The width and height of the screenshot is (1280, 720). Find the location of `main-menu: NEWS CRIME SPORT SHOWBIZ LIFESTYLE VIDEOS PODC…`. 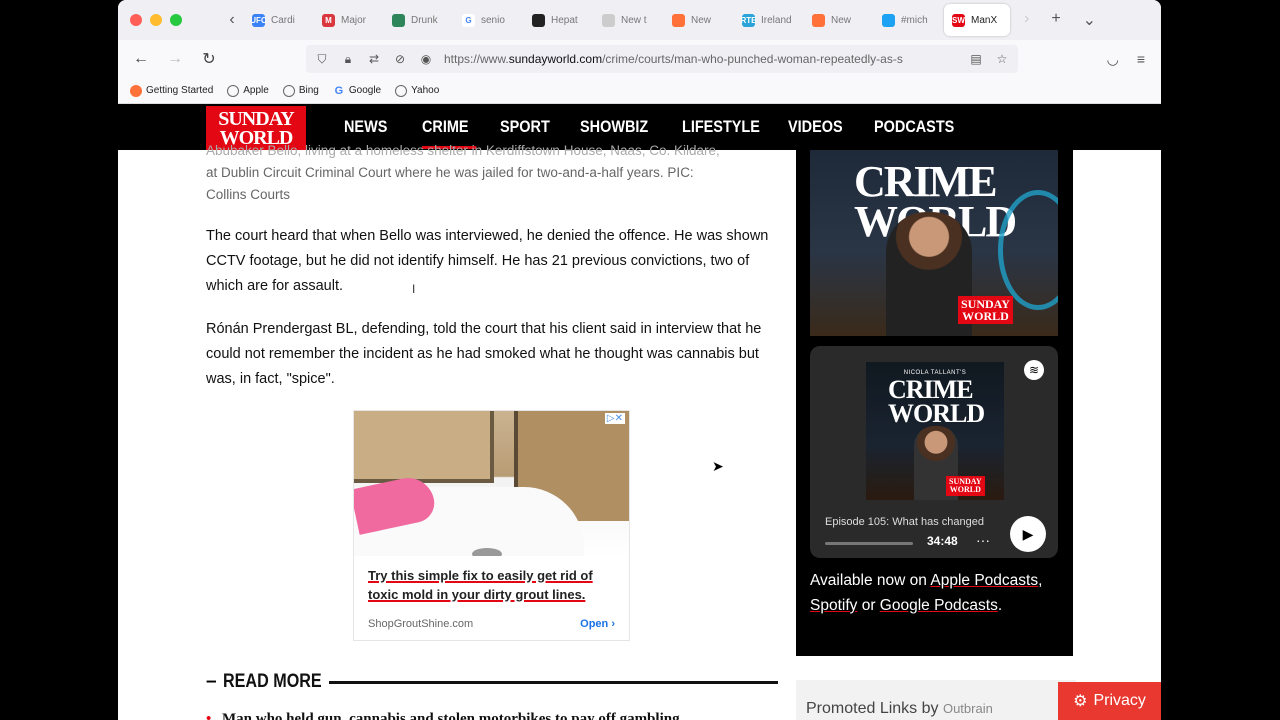

main-menu: NEWS CRIME SPORT SHOWBIZ LIFESTYLE VIDEOS PODC… is located at coordinates (653, 133).